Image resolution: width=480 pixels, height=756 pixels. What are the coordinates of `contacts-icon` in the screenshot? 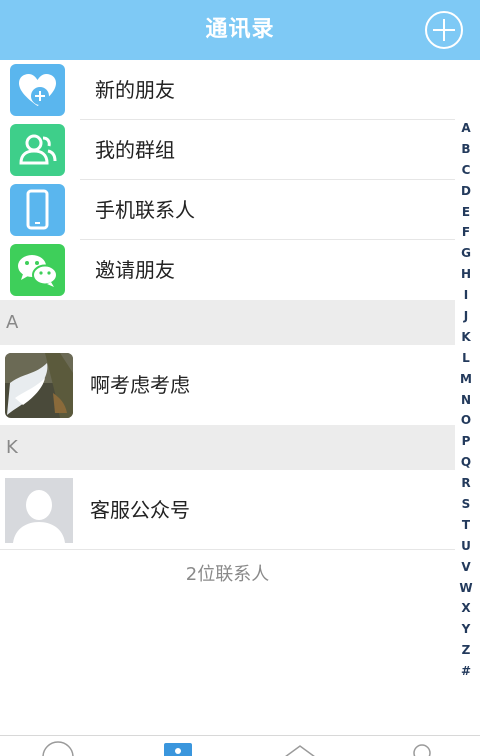 It's located at (178, 749).